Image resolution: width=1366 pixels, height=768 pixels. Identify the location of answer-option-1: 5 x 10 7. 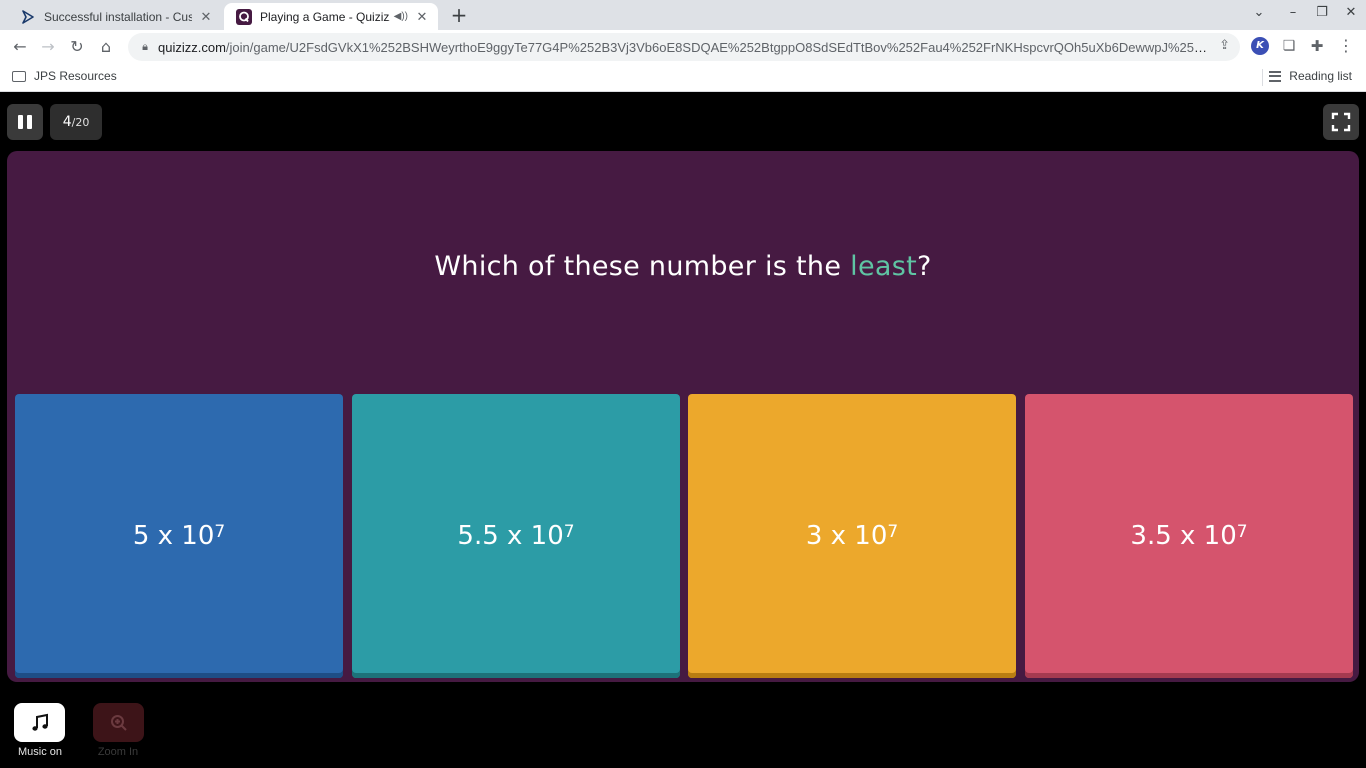
(179, 536).